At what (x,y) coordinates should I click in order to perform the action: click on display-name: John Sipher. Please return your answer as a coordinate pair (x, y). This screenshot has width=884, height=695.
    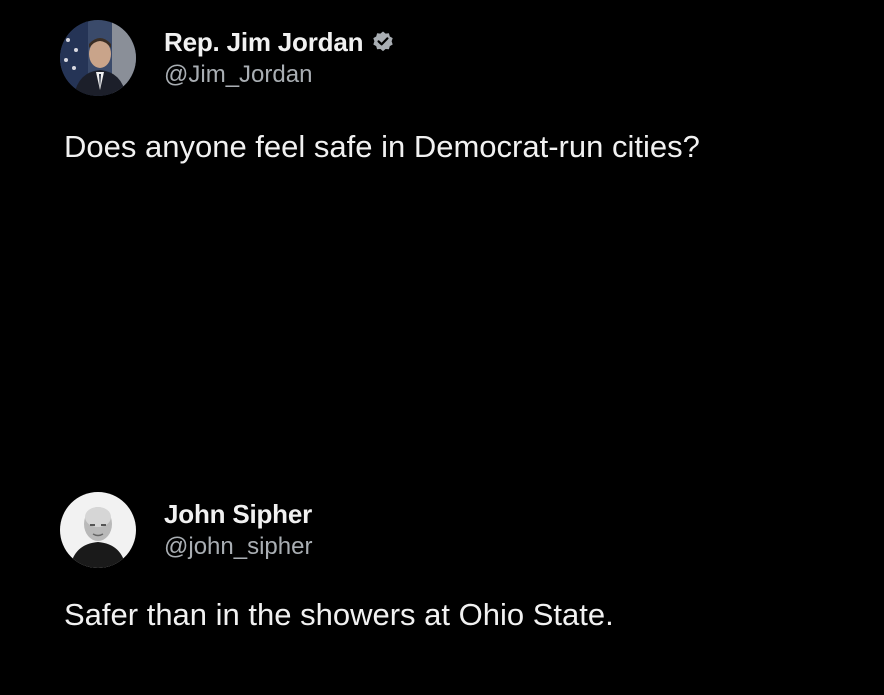
    Looking at the image, I should click on (238, 514).